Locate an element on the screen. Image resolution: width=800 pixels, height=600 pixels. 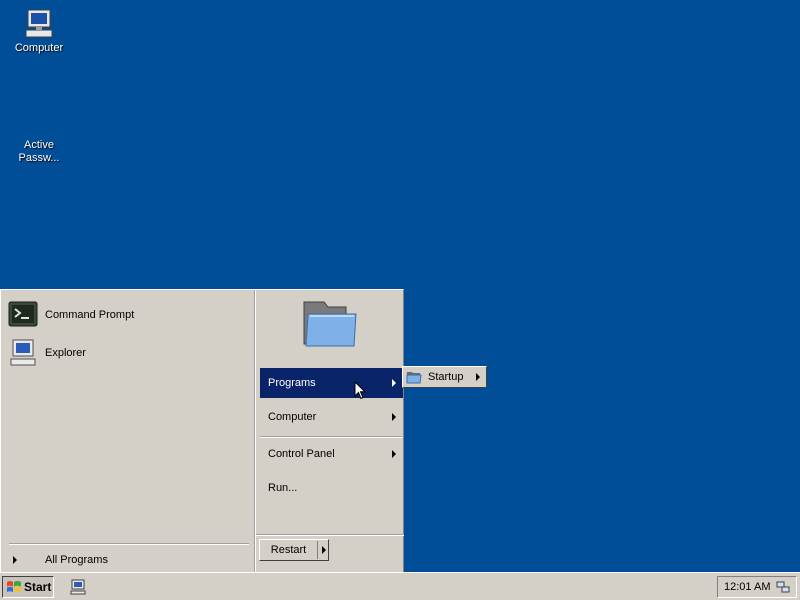
restart-button: Restart is located at coordinates (294, 550).